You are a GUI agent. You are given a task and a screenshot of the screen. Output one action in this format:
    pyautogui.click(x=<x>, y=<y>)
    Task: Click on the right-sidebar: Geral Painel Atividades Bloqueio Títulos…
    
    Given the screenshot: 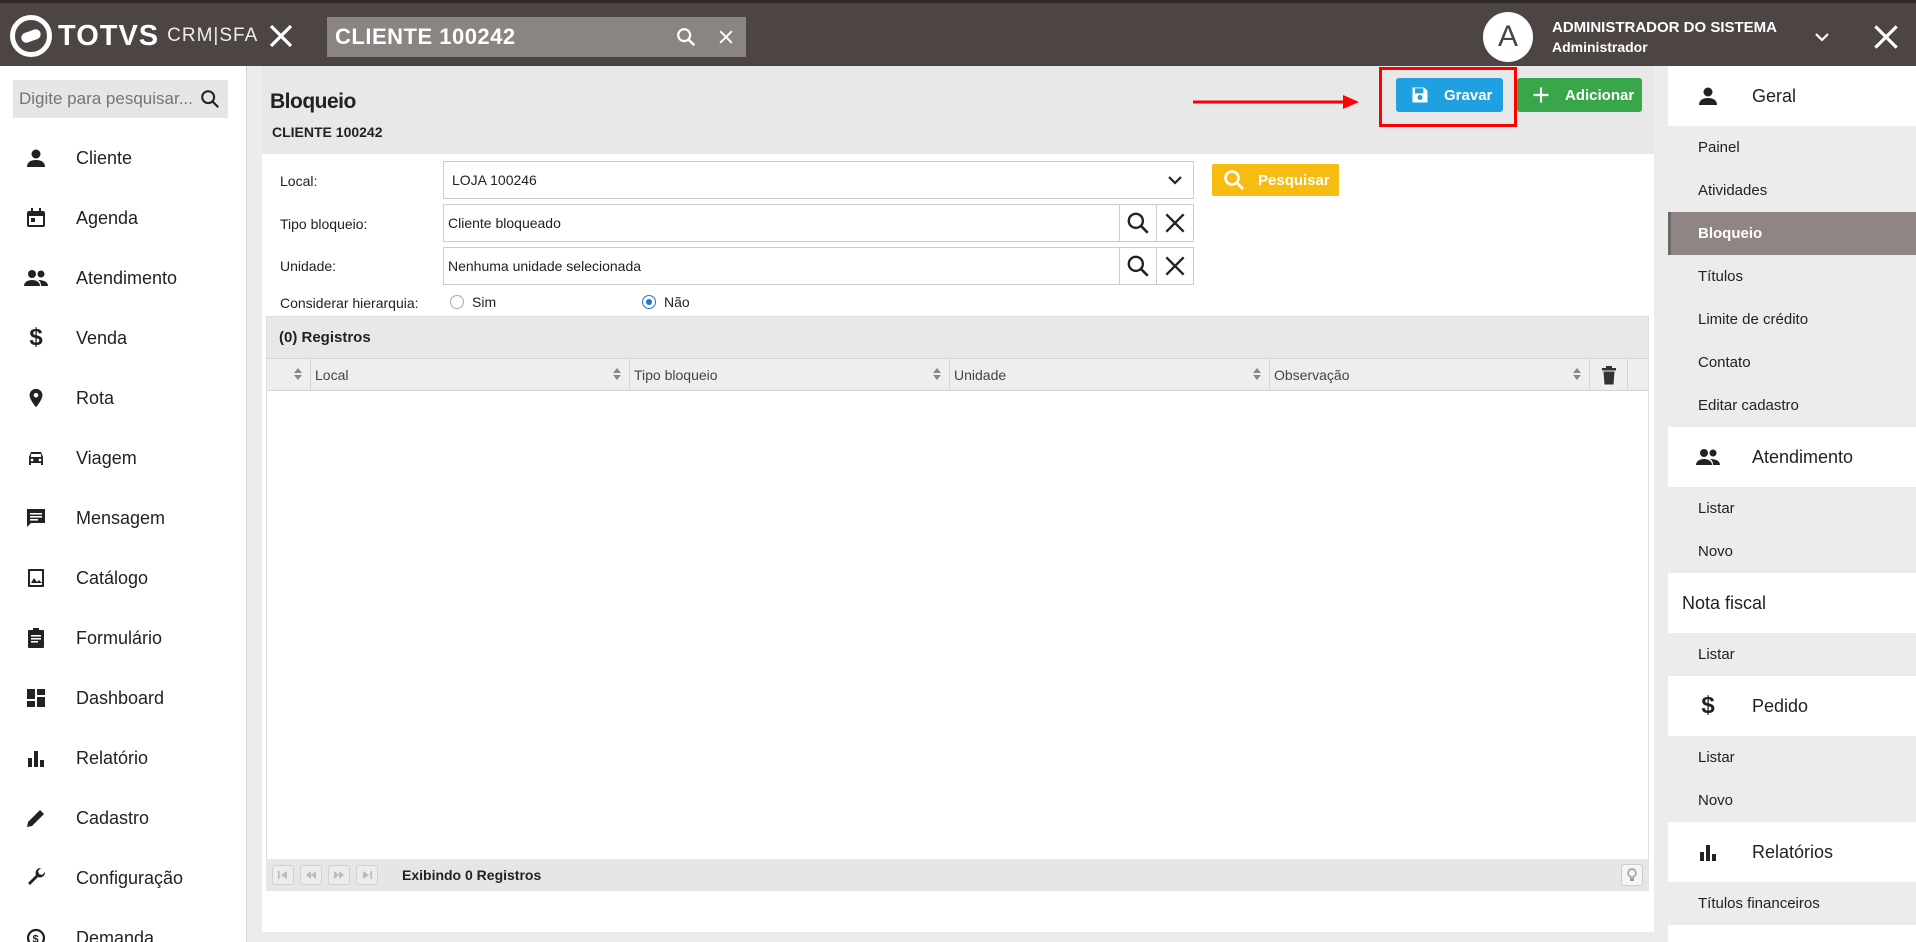 What is the action you would take?
    pyautogui.click(x=1792, y=504)
    